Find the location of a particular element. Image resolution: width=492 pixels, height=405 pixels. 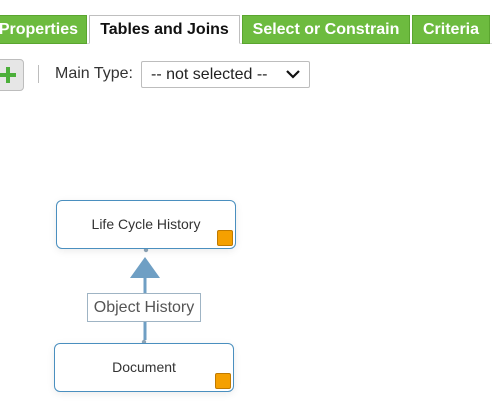

join-label: Object History is located at coordinates (144, 307).